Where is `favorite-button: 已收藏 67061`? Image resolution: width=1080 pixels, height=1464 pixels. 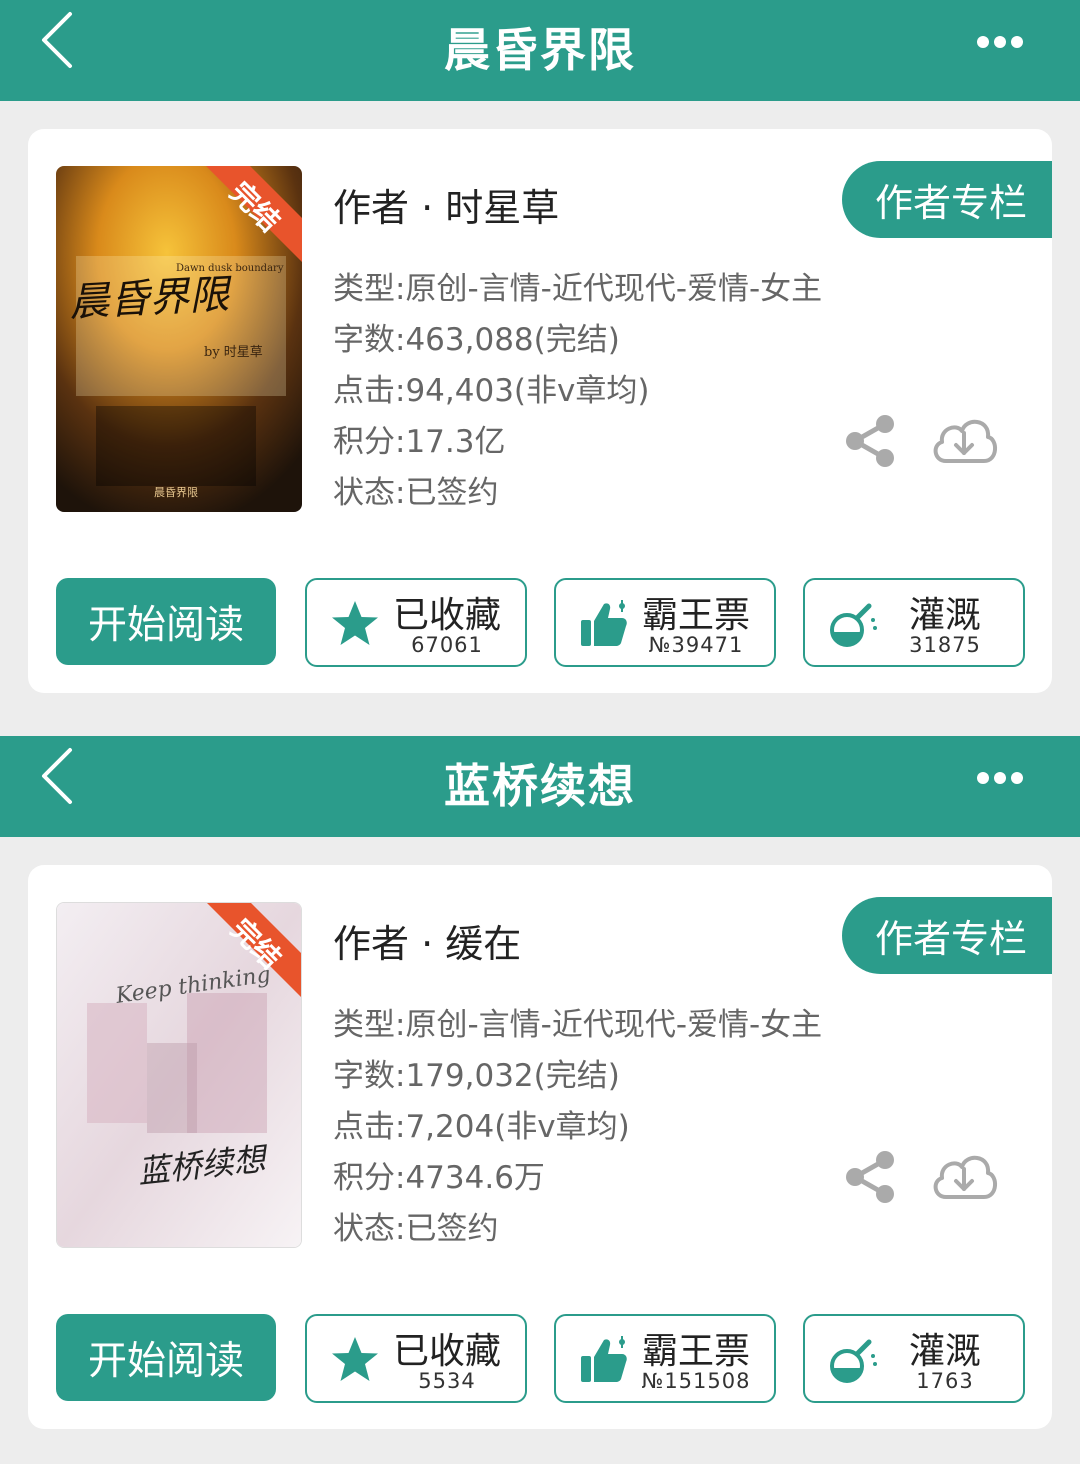
favorite-button: 已收藏 67061 is located at coordinates (416, 622).